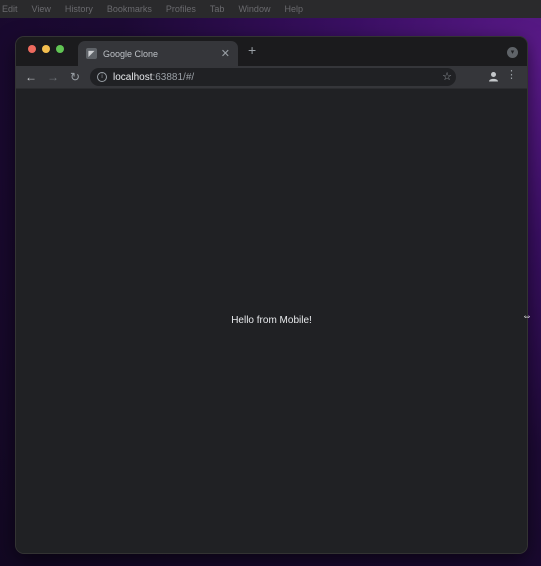 The image size is (541, 566). I want to click on window-controls, so click(49, 49).